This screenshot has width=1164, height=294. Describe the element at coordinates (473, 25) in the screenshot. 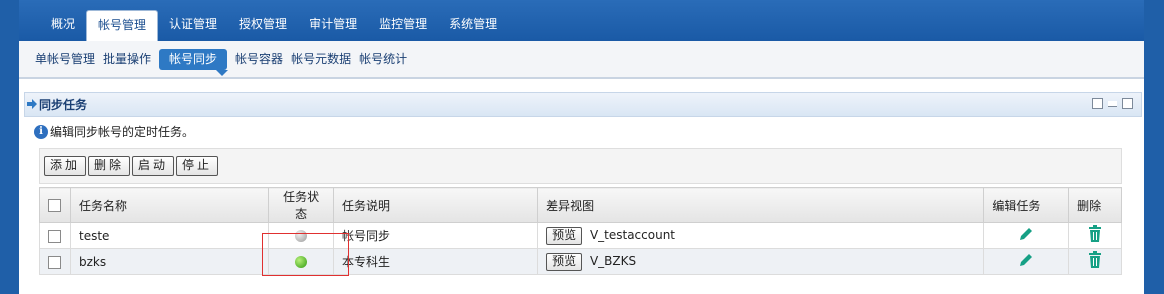

I see `top-nav-item-system-management: 系统管理` at that location.